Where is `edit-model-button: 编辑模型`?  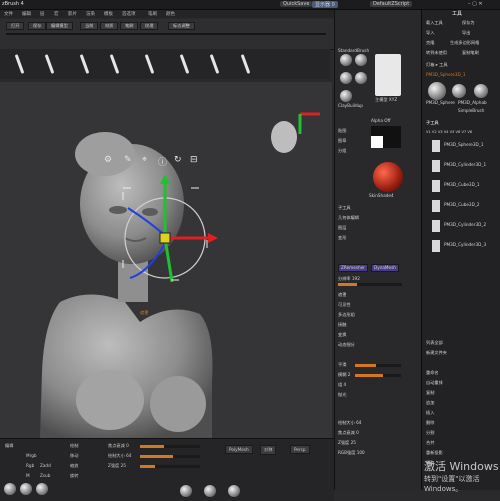 edit-model-button: 编辑模型 is located at coordinates (59, 26).